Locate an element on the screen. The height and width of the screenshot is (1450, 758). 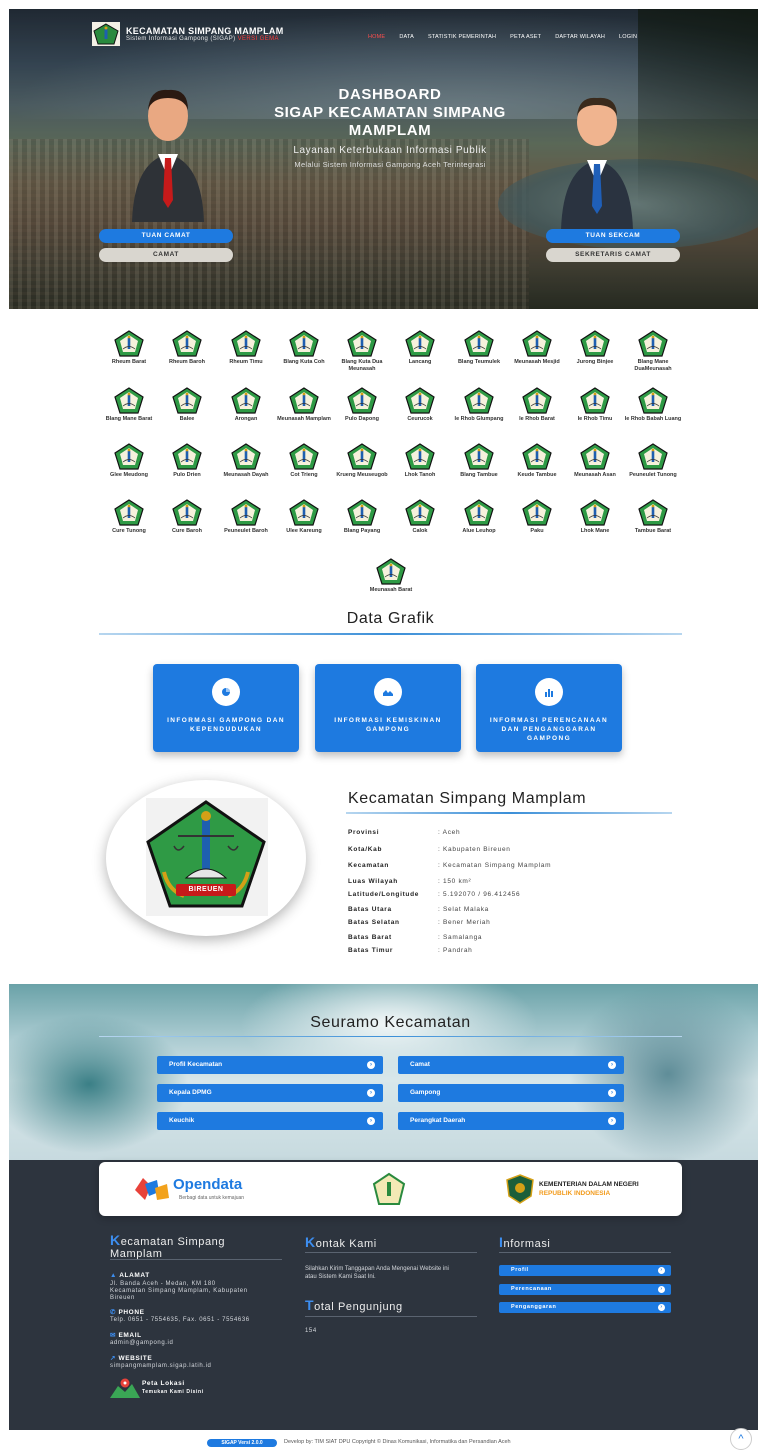
nav-login: LOGIN is located at coordinates (628, 37).